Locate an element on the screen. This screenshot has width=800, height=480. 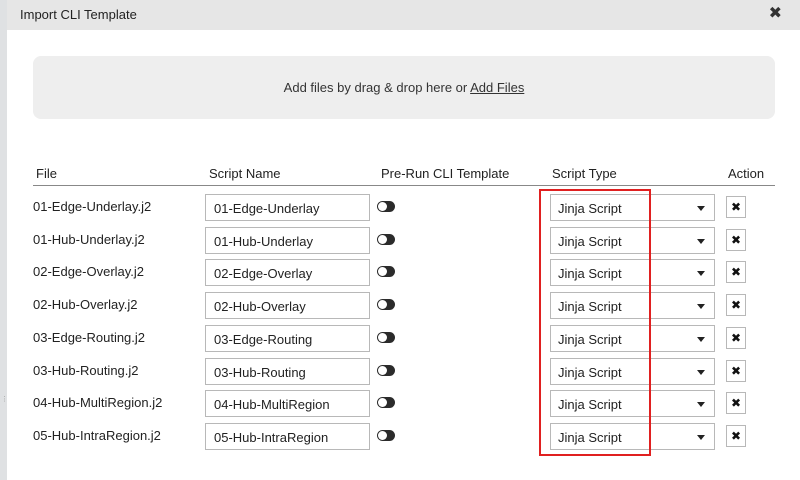
file-name: 03-Hub-Routing.j2 is located at coordinates (86, 370).